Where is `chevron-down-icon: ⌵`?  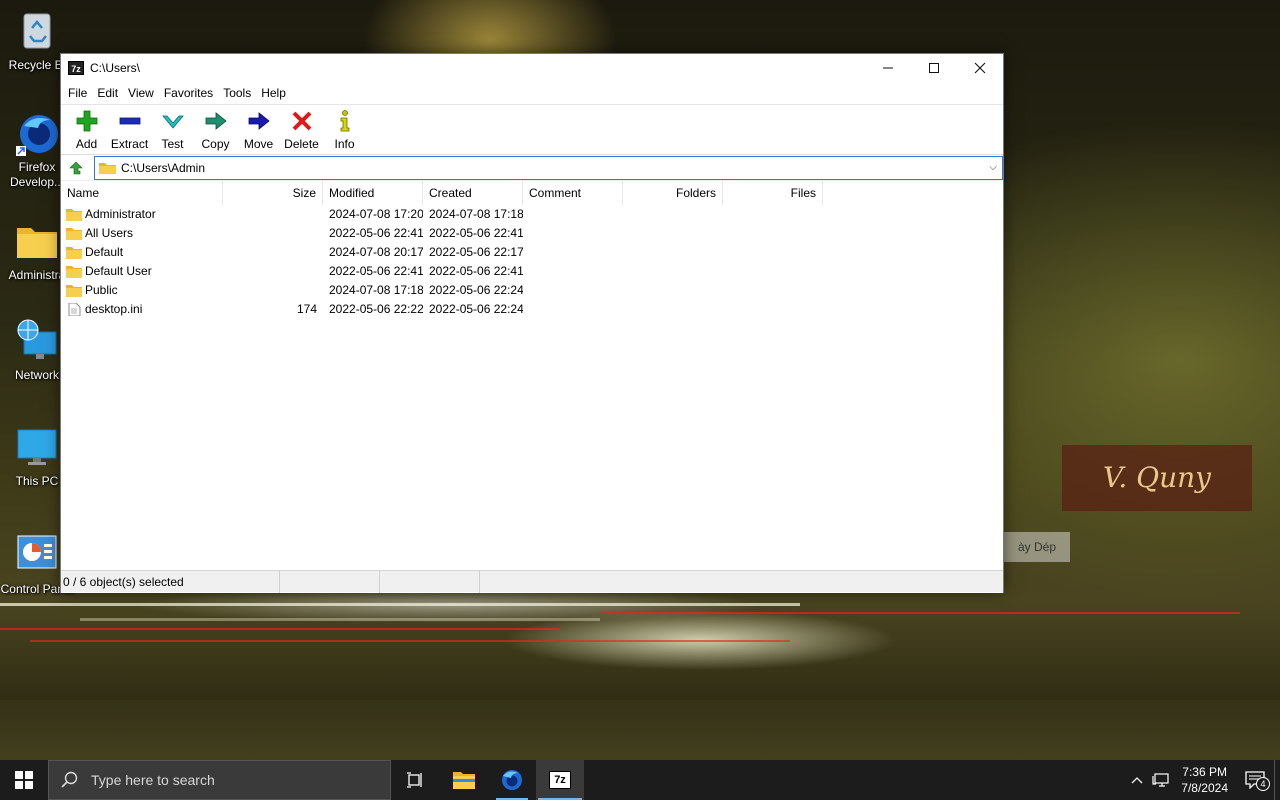 chevron-down-icon: ⌵ is located at coordinates (993, 167).